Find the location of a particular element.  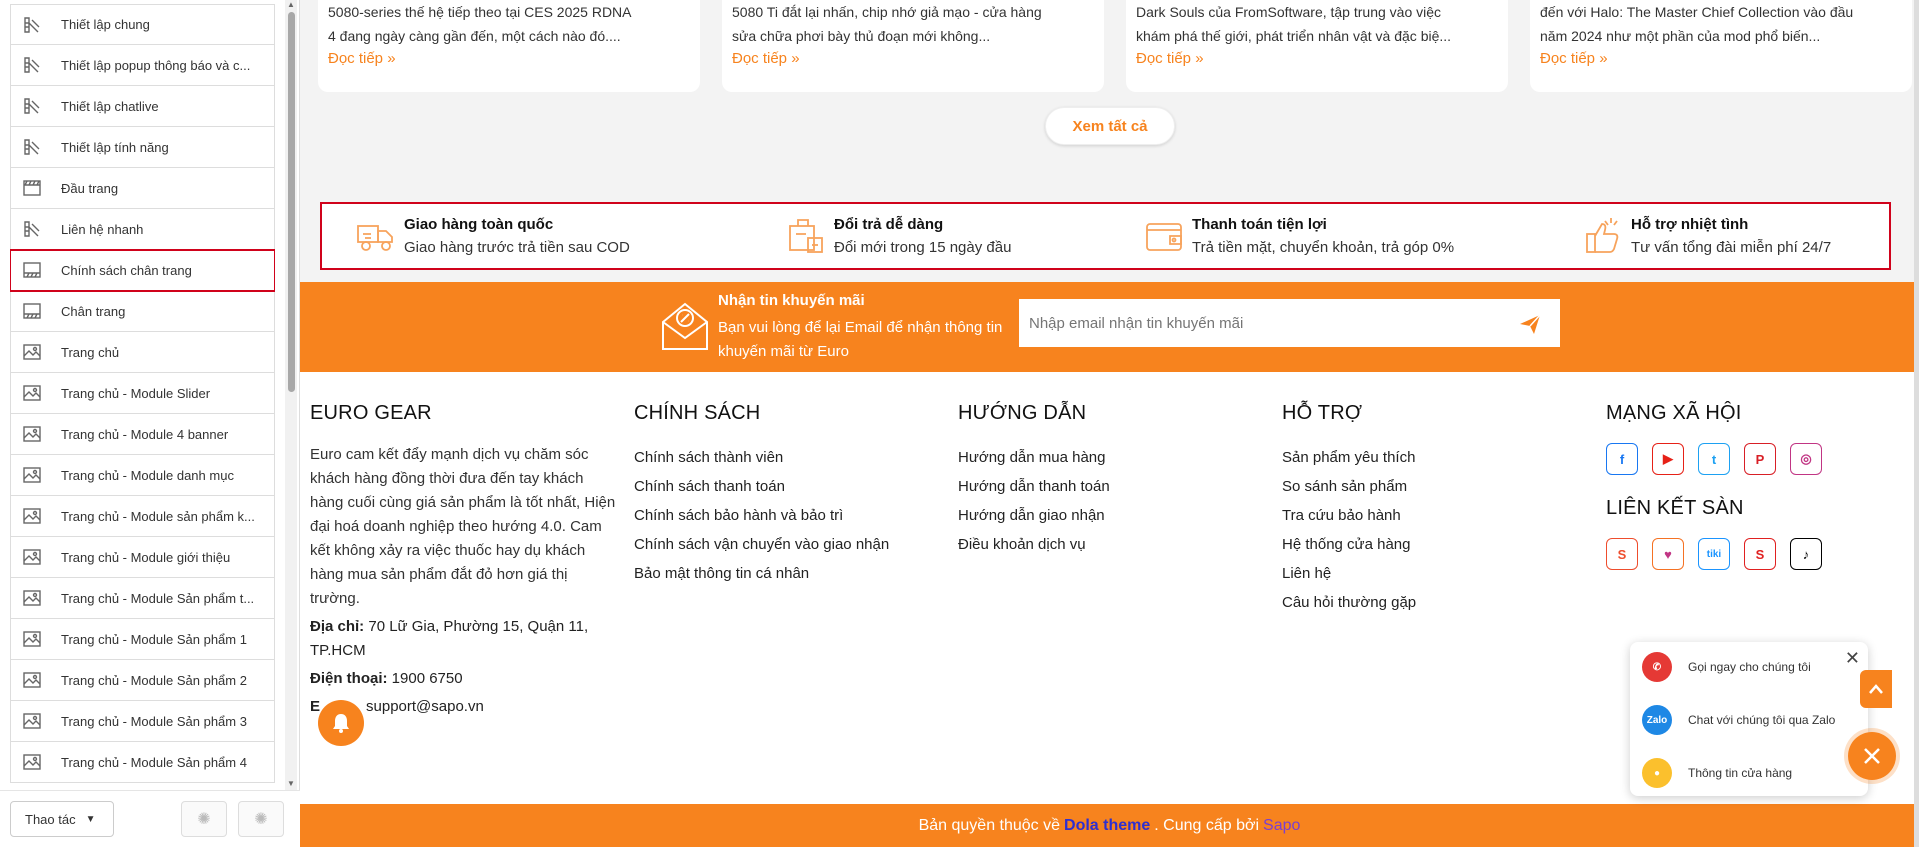

footer-link: Tra cứu bảo hành is located at coordinates (1349, 515).